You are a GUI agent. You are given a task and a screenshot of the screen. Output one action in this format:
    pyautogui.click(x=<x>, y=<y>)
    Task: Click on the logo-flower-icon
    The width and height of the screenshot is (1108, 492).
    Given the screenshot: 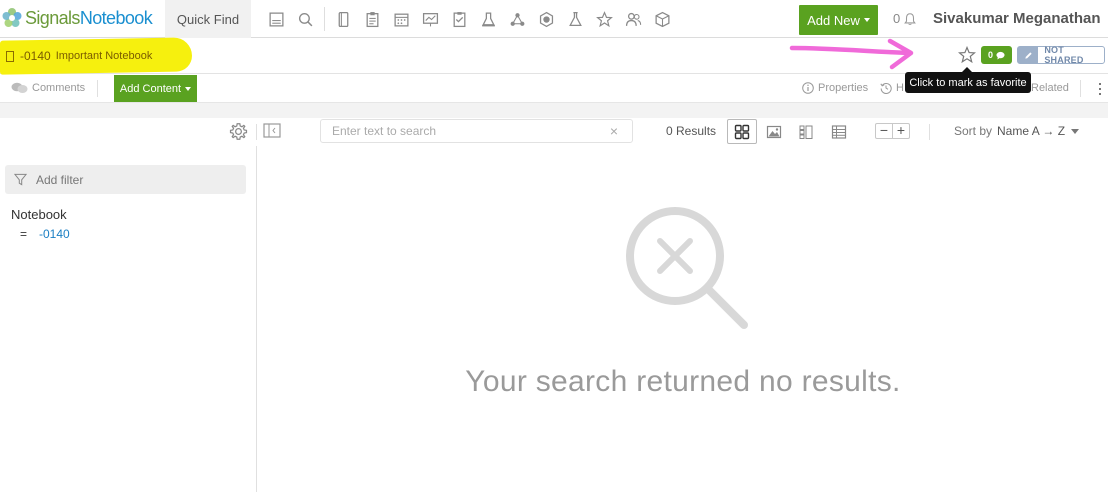 What is the action you would take?
    pyautogui.click(x=12, y=18)
    